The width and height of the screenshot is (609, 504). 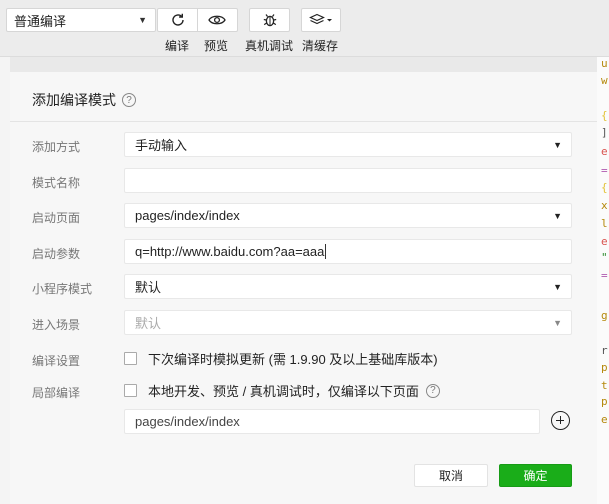 What do you see at coordinates (56, 254) in the screenshot?
I see `start-params-label: 启动参数` at bounding box center [56, 254].